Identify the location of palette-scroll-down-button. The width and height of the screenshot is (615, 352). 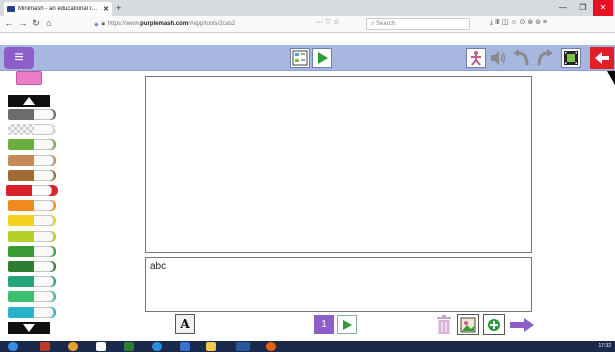
(29, 328).